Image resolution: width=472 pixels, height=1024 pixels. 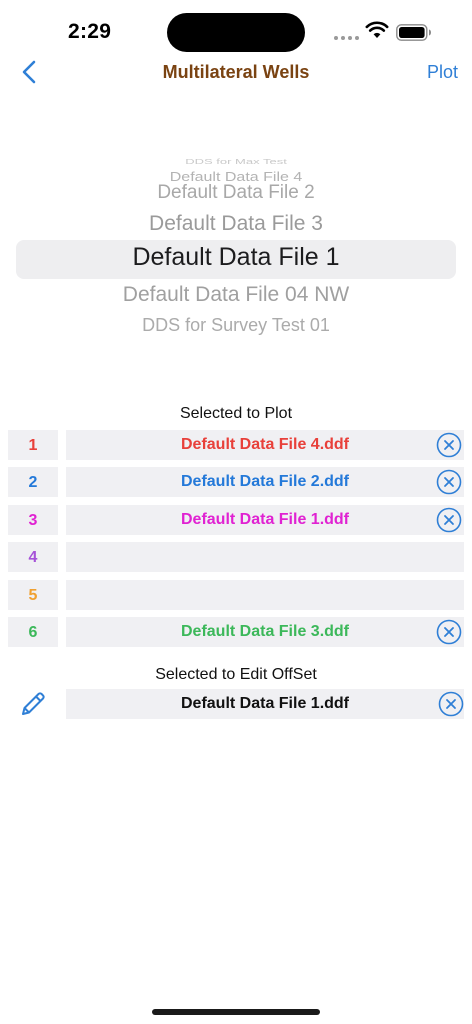 What do you see at coordinates (236, 72) in the screenshot?
I see `page-title: Multilateral Wells` at bounding box center [236, 72].